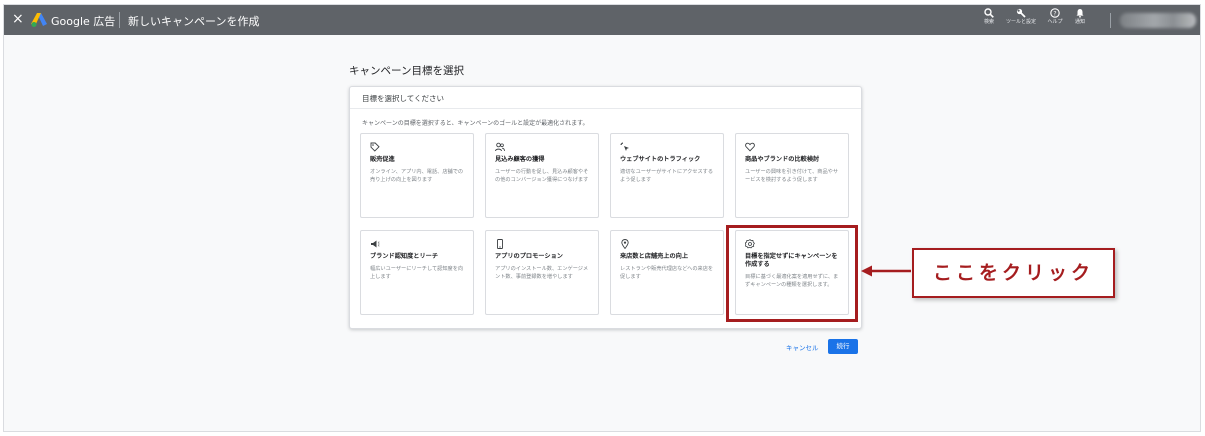 The image size is (1205, 436). What do you see at coordinates (382, 159) in the screenshot?
I see `card-title: 販売促進` at bounding box center [382, 159].